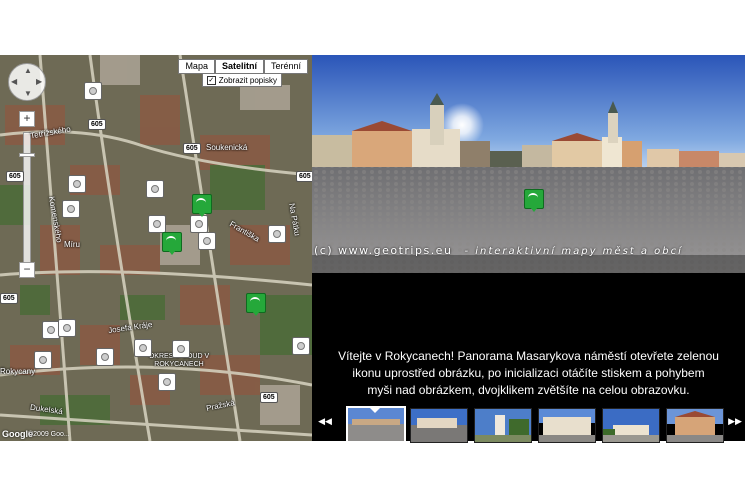 This screenshot has width=745, height=496. Describe the element at coordinates (27, 155) in the screenshot. I see `zoom-slider-handle` at that location.